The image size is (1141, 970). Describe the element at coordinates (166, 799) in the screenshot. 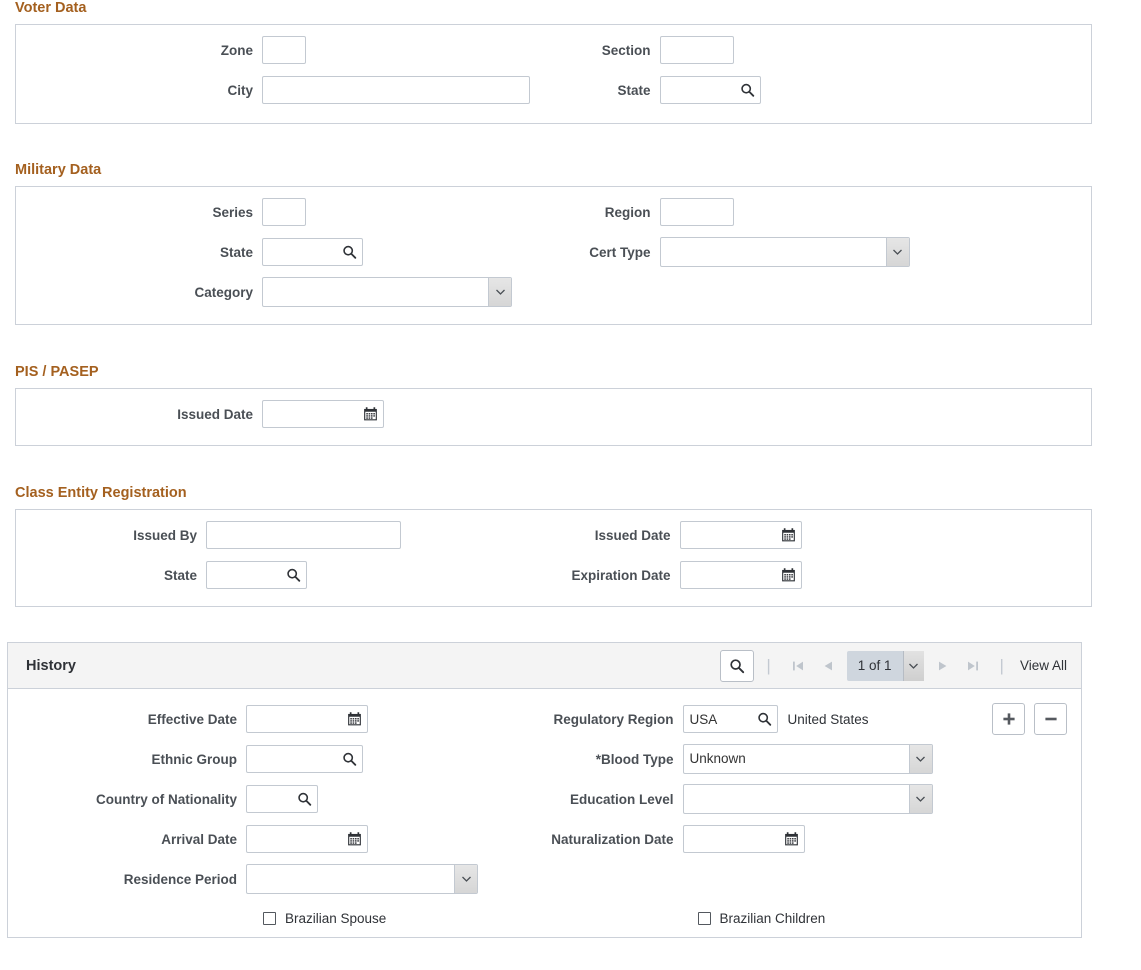

I see `label-country-of-nationality: Country of Nationality` at that location.